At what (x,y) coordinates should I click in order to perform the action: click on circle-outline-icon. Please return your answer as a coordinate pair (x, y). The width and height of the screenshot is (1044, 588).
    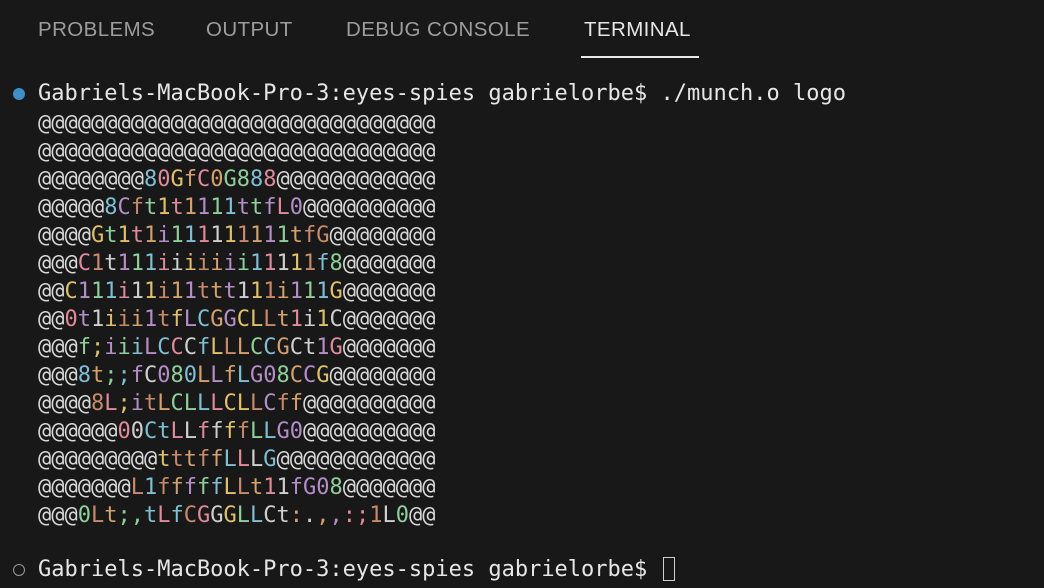
    Looking at the image, I should click on (19, 570).